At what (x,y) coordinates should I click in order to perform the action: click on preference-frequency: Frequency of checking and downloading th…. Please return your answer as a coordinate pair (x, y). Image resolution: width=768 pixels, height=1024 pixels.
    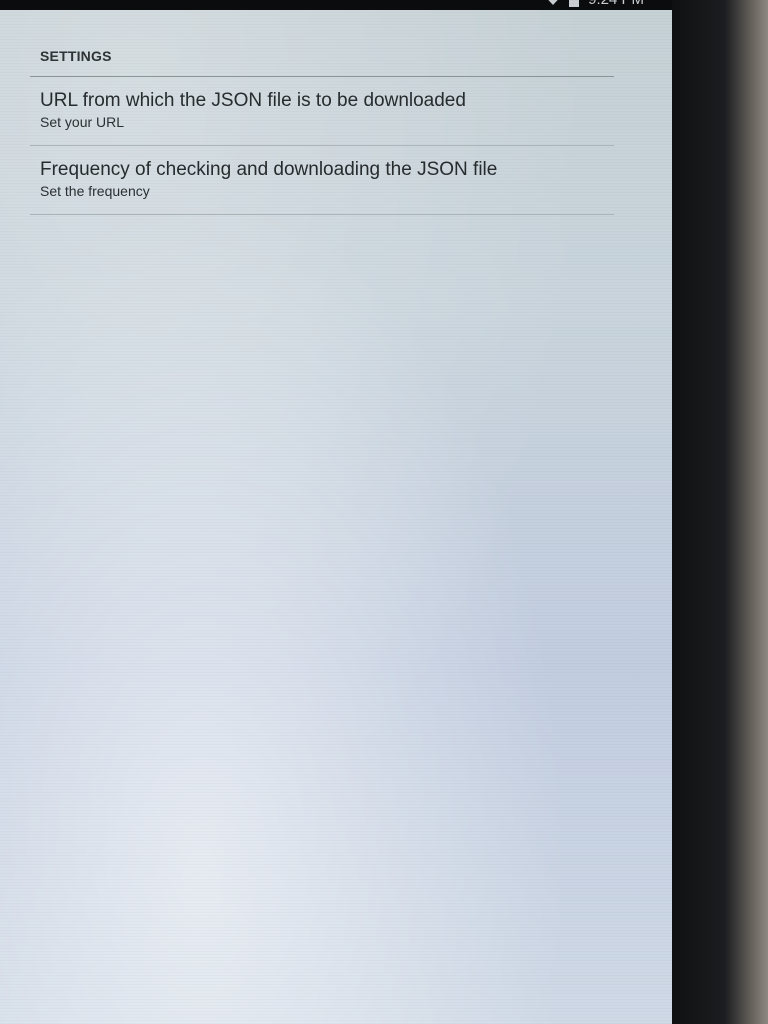
    Looking at the image, I should click on (322, 180).